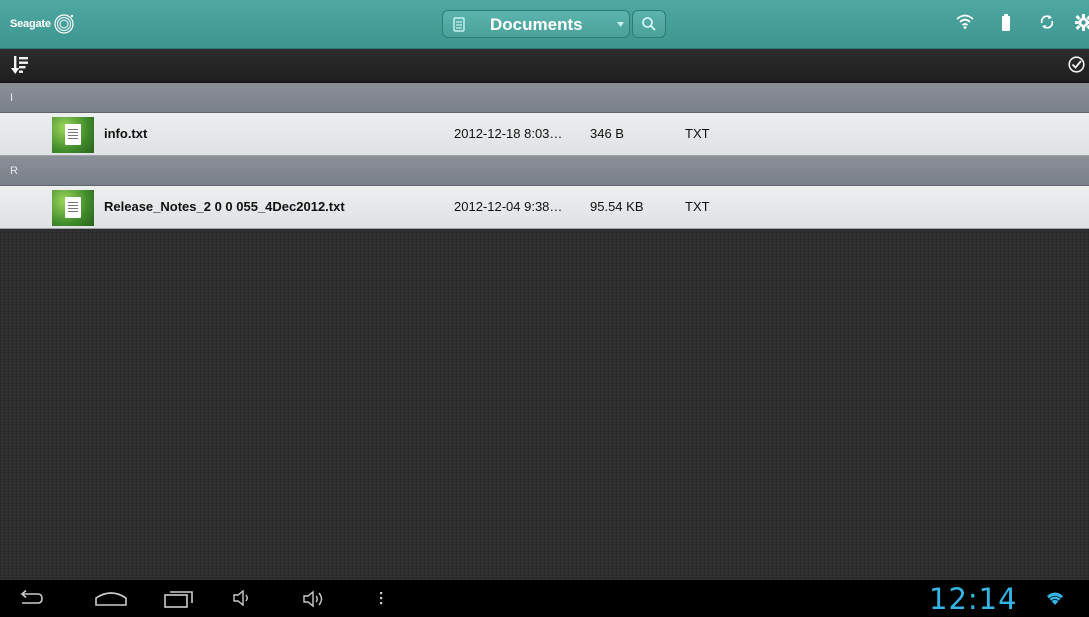 Image resolution: width=1089 pixels, height=617 pixels. What do you see at coordinates (31, 598) in the screenshot?
I see `back-icon` at bounding box center [31, 598].